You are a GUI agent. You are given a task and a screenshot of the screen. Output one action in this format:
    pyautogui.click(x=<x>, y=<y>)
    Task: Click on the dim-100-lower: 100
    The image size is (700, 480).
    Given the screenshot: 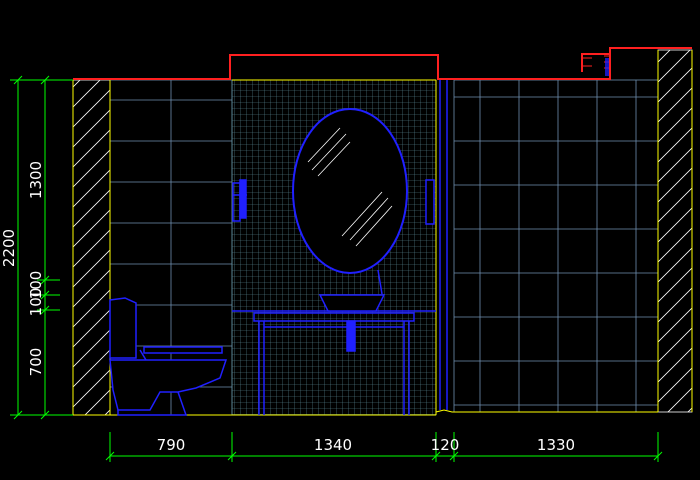 What is the action you would take?
    pyautogui.click(x=36, y=302)
    